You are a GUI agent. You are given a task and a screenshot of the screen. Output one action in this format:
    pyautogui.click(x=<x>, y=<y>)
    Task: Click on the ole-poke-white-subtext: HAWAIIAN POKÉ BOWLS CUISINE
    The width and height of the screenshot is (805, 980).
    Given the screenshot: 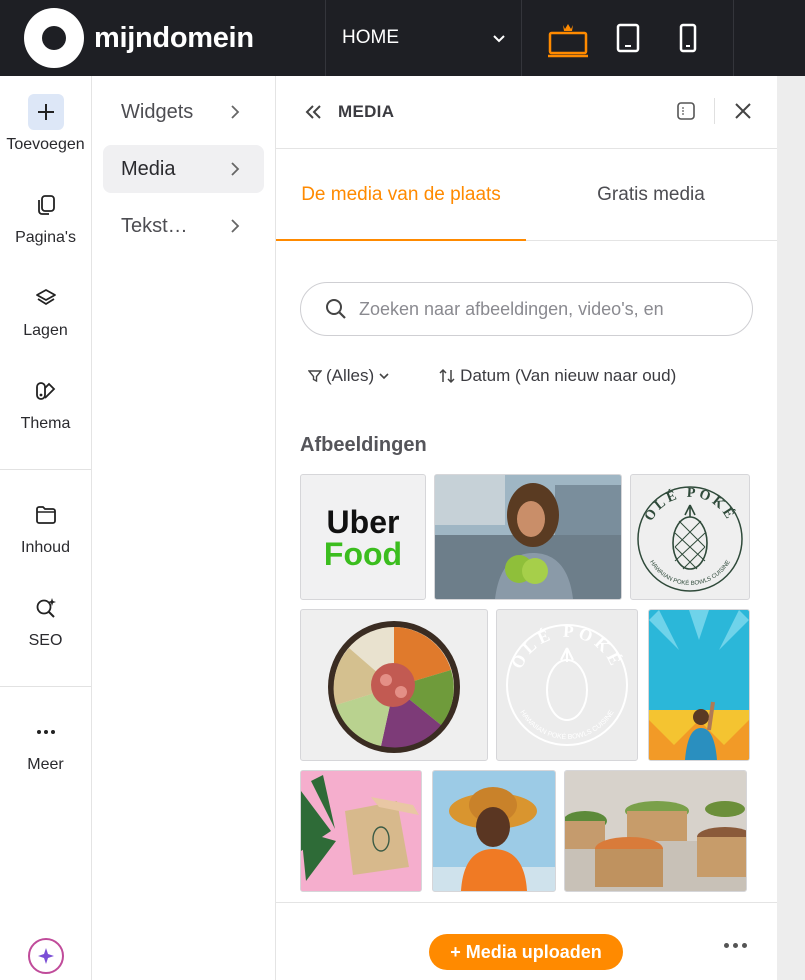 What is the action you would take?
    pyautogui.click(x=566, y=725)
    